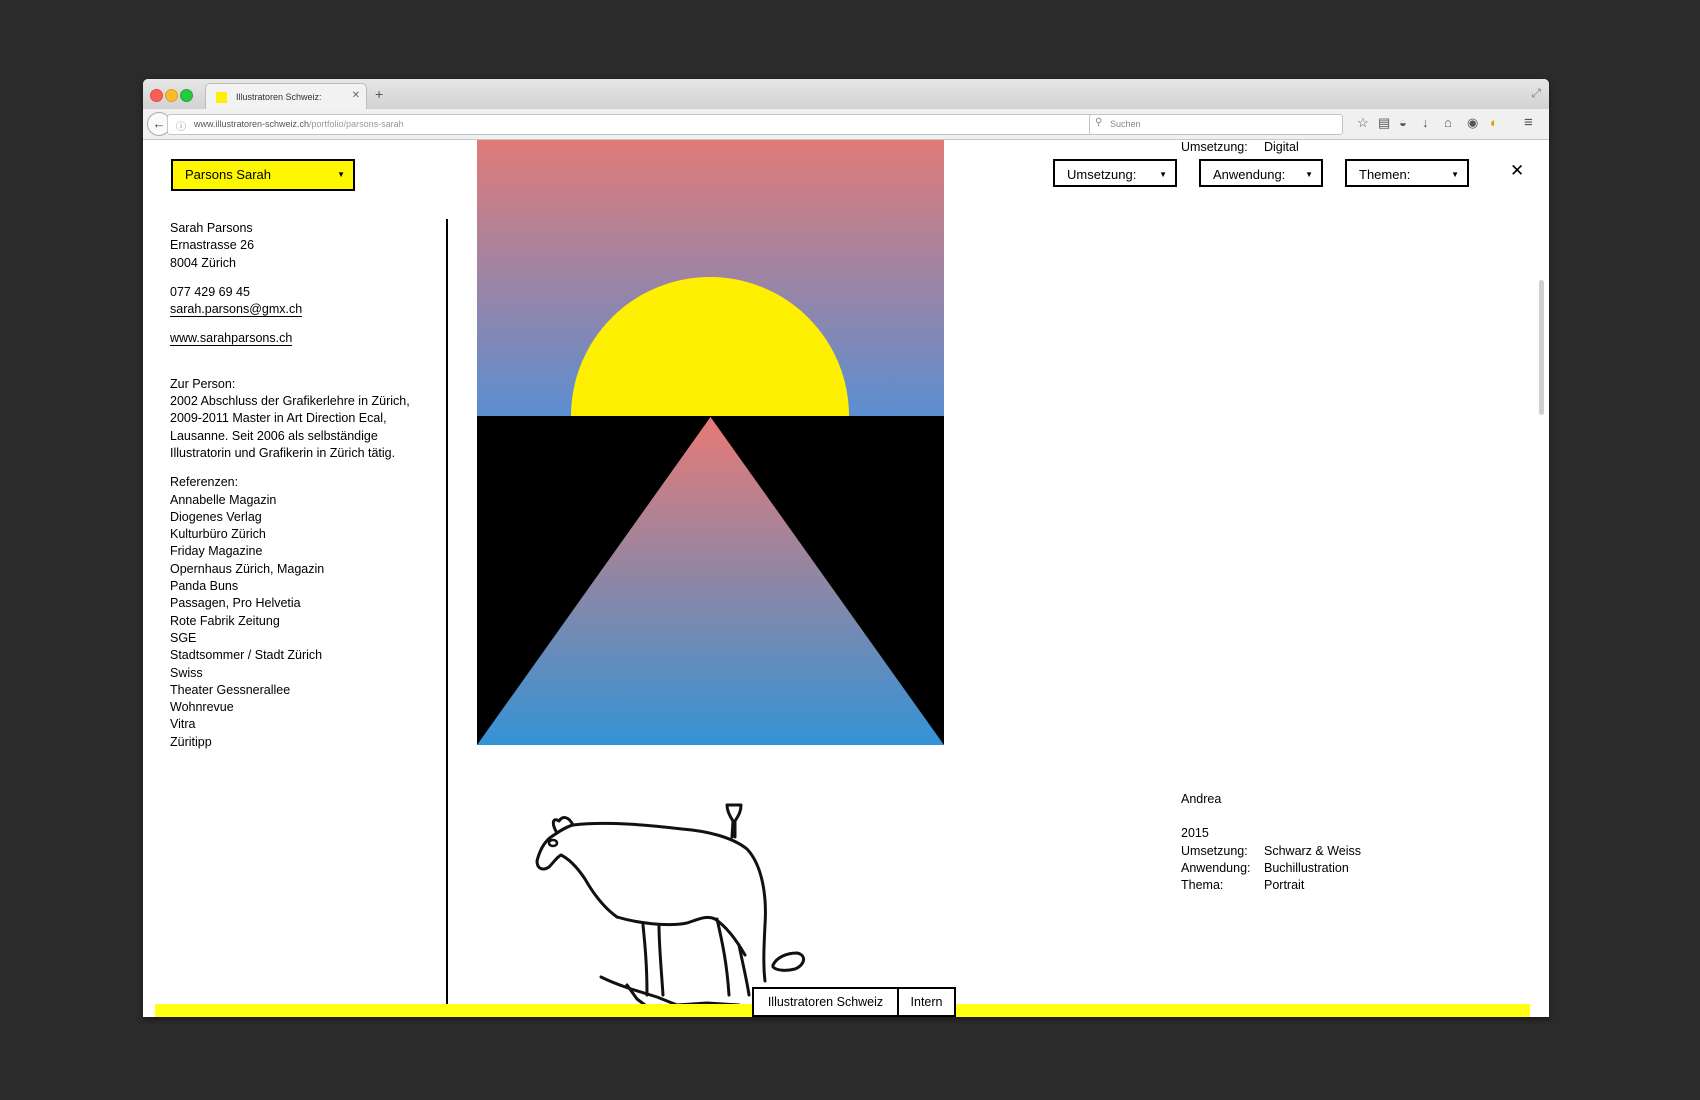 This screenshot has width=1700, height=1100. Describe the element at coordinates (225, 620) in the screenshot. I see `reference-item: Rote Fabrik Zeitung` at that location.